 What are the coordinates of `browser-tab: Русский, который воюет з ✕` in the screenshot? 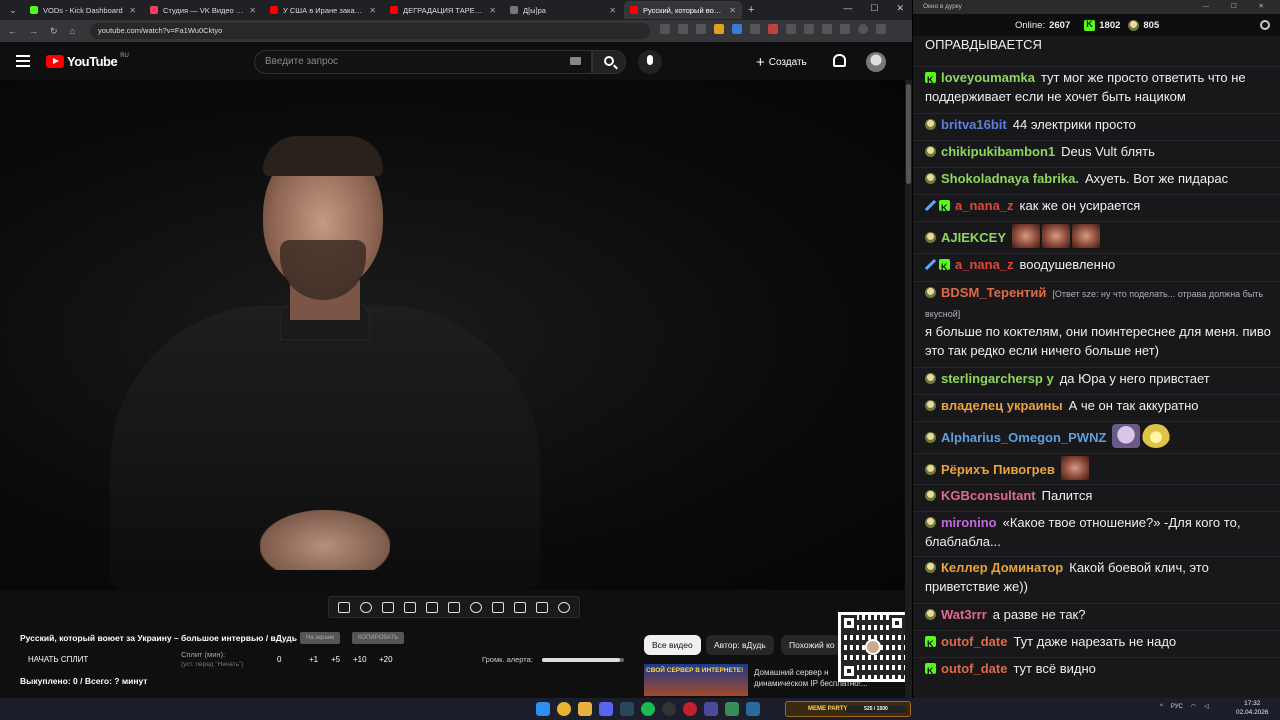 It's located at (683, 10).